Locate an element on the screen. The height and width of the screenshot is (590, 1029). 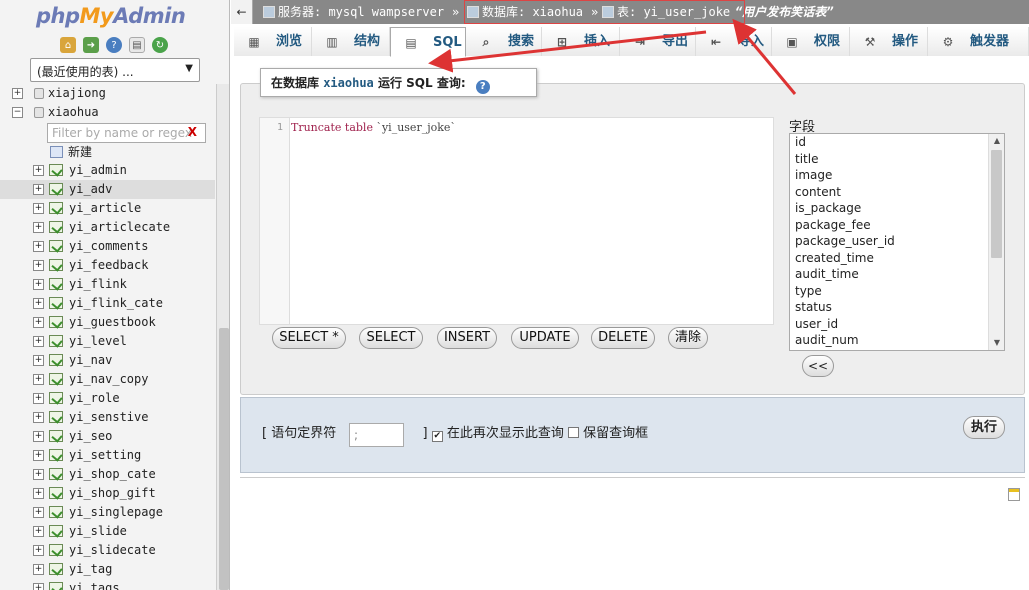
table-item-yi_slide: + yi_slide is located at coordinates (107, 531).